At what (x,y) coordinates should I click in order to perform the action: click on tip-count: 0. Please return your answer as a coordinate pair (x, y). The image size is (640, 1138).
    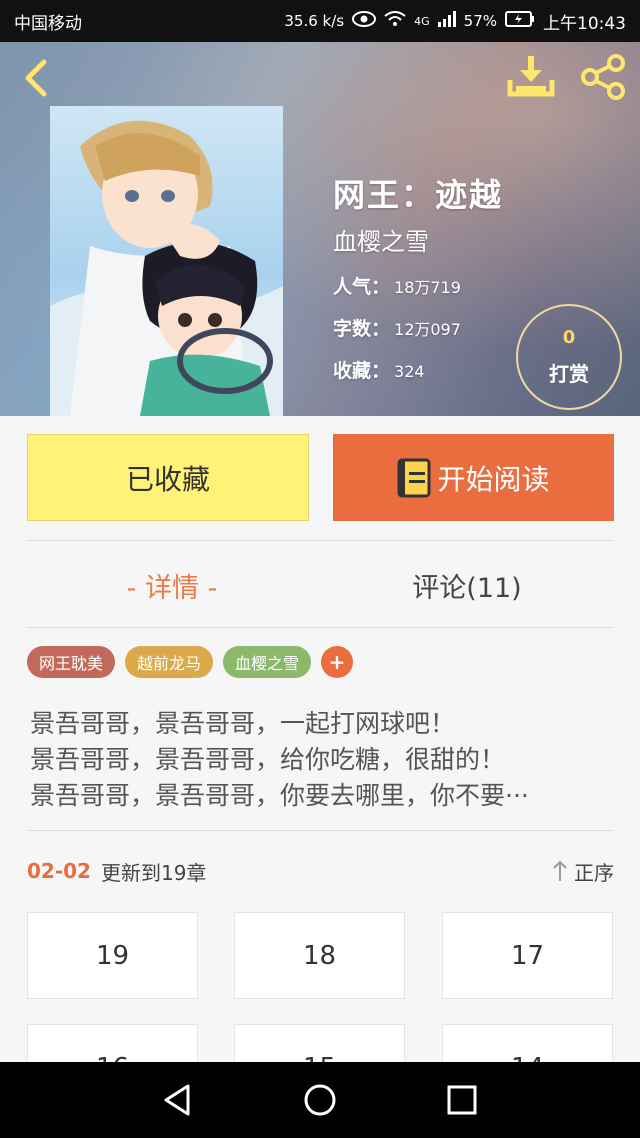
    Looking at the image, I should click on (569, 337).